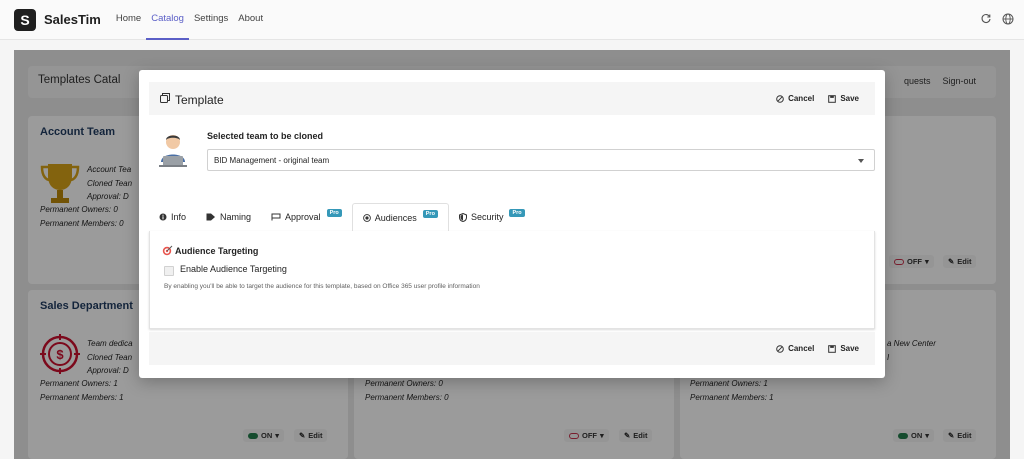  What do you see at coordinates (128, 20) in the screenshot?
I see `nav-home: Home` at bounding box center [128, 20].